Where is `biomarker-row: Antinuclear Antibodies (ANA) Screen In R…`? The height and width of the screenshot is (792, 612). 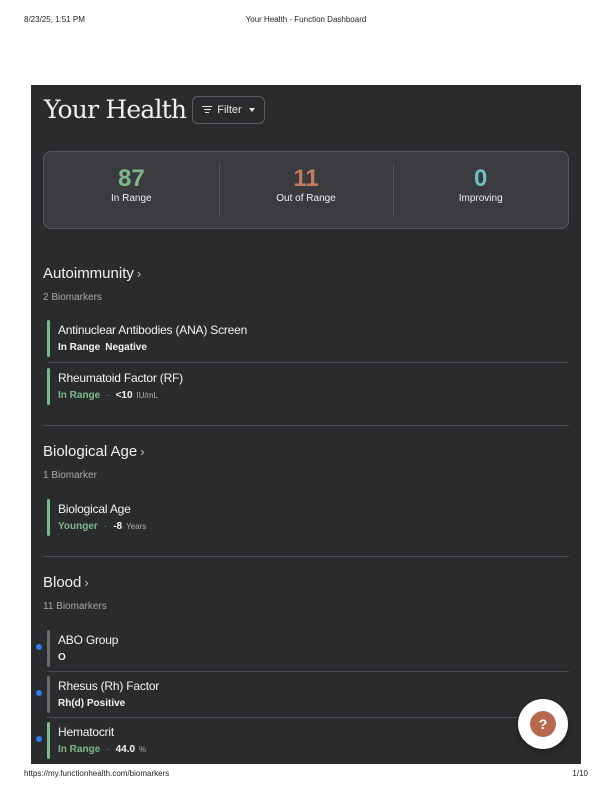 biomarker-row: Antinuclear Antibodies (ANA) Screen In R… is located at coordinates (308, 338).